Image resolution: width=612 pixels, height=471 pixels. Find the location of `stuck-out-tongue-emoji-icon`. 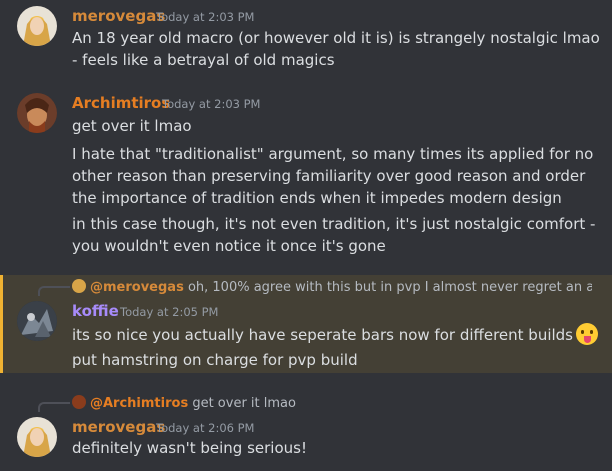

stuck-out-tongue-emoji-icon is located at coordinates (587, 334).